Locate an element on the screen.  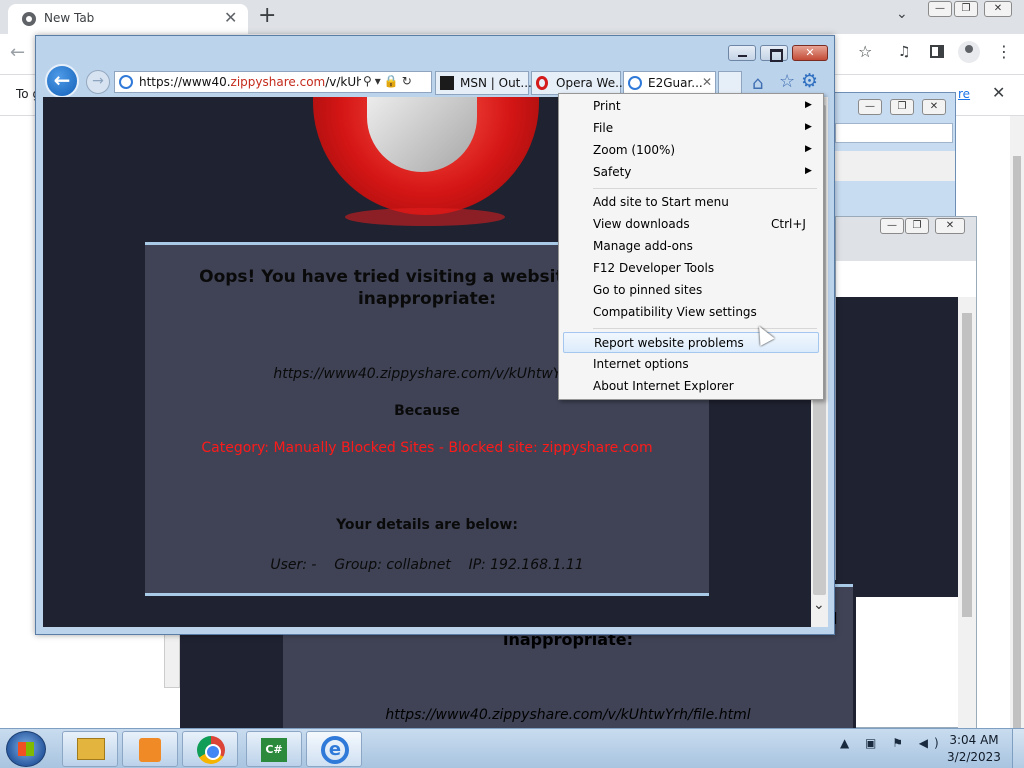
scrollbar is located at coordinates (967, 513).